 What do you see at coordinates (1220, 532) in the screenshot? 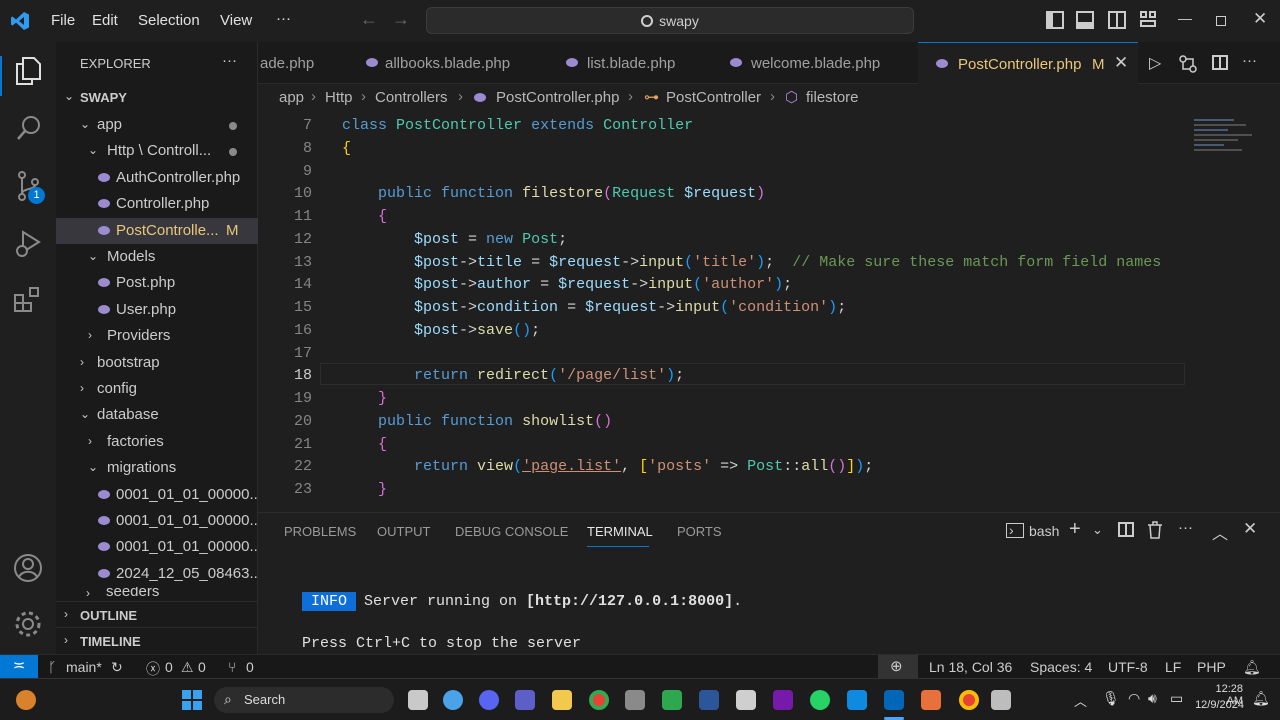
I see `maximize-panel-icon: ︿` at bounding box center [1220, 532].